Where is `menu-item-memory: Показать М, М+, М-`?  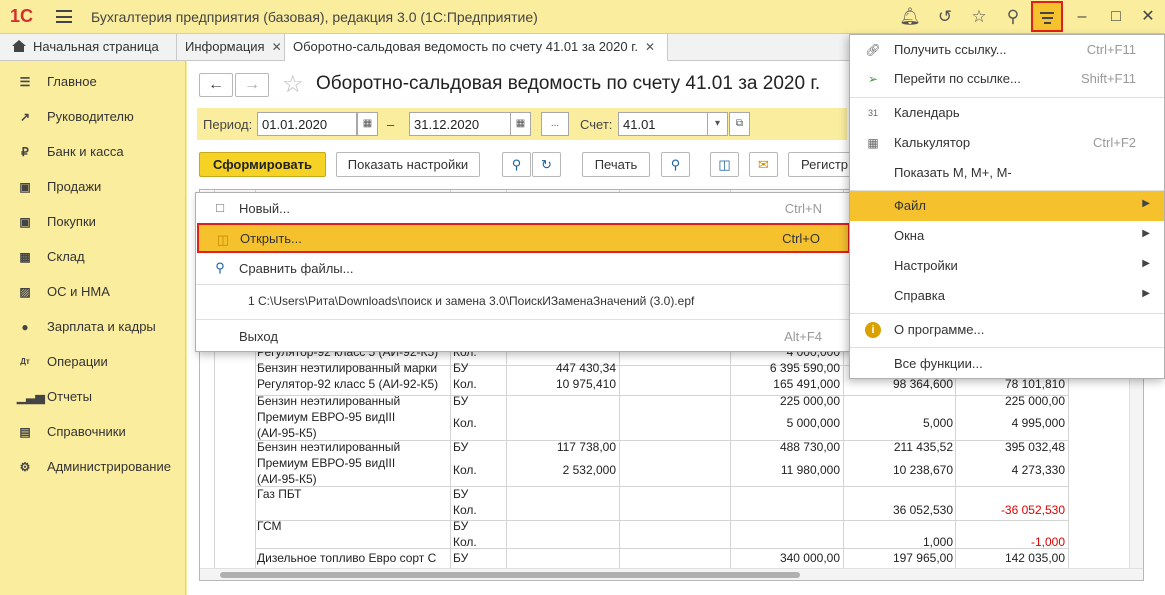 menu-item-memory: Показать М, М+, М- is located at coordinates (1007, 173).